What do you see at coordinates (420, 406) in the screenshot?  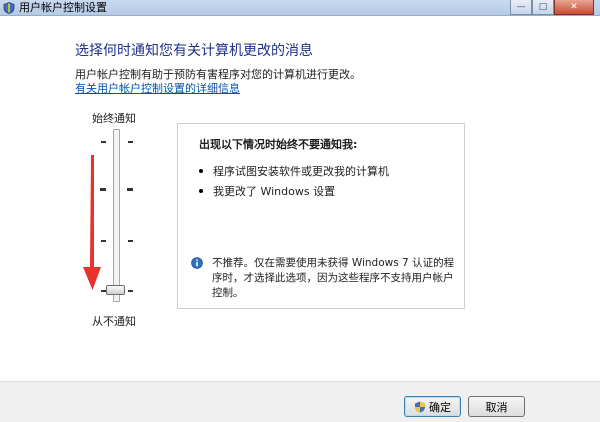 I see `uac-shield-icon` at bounding box center [420, 406].